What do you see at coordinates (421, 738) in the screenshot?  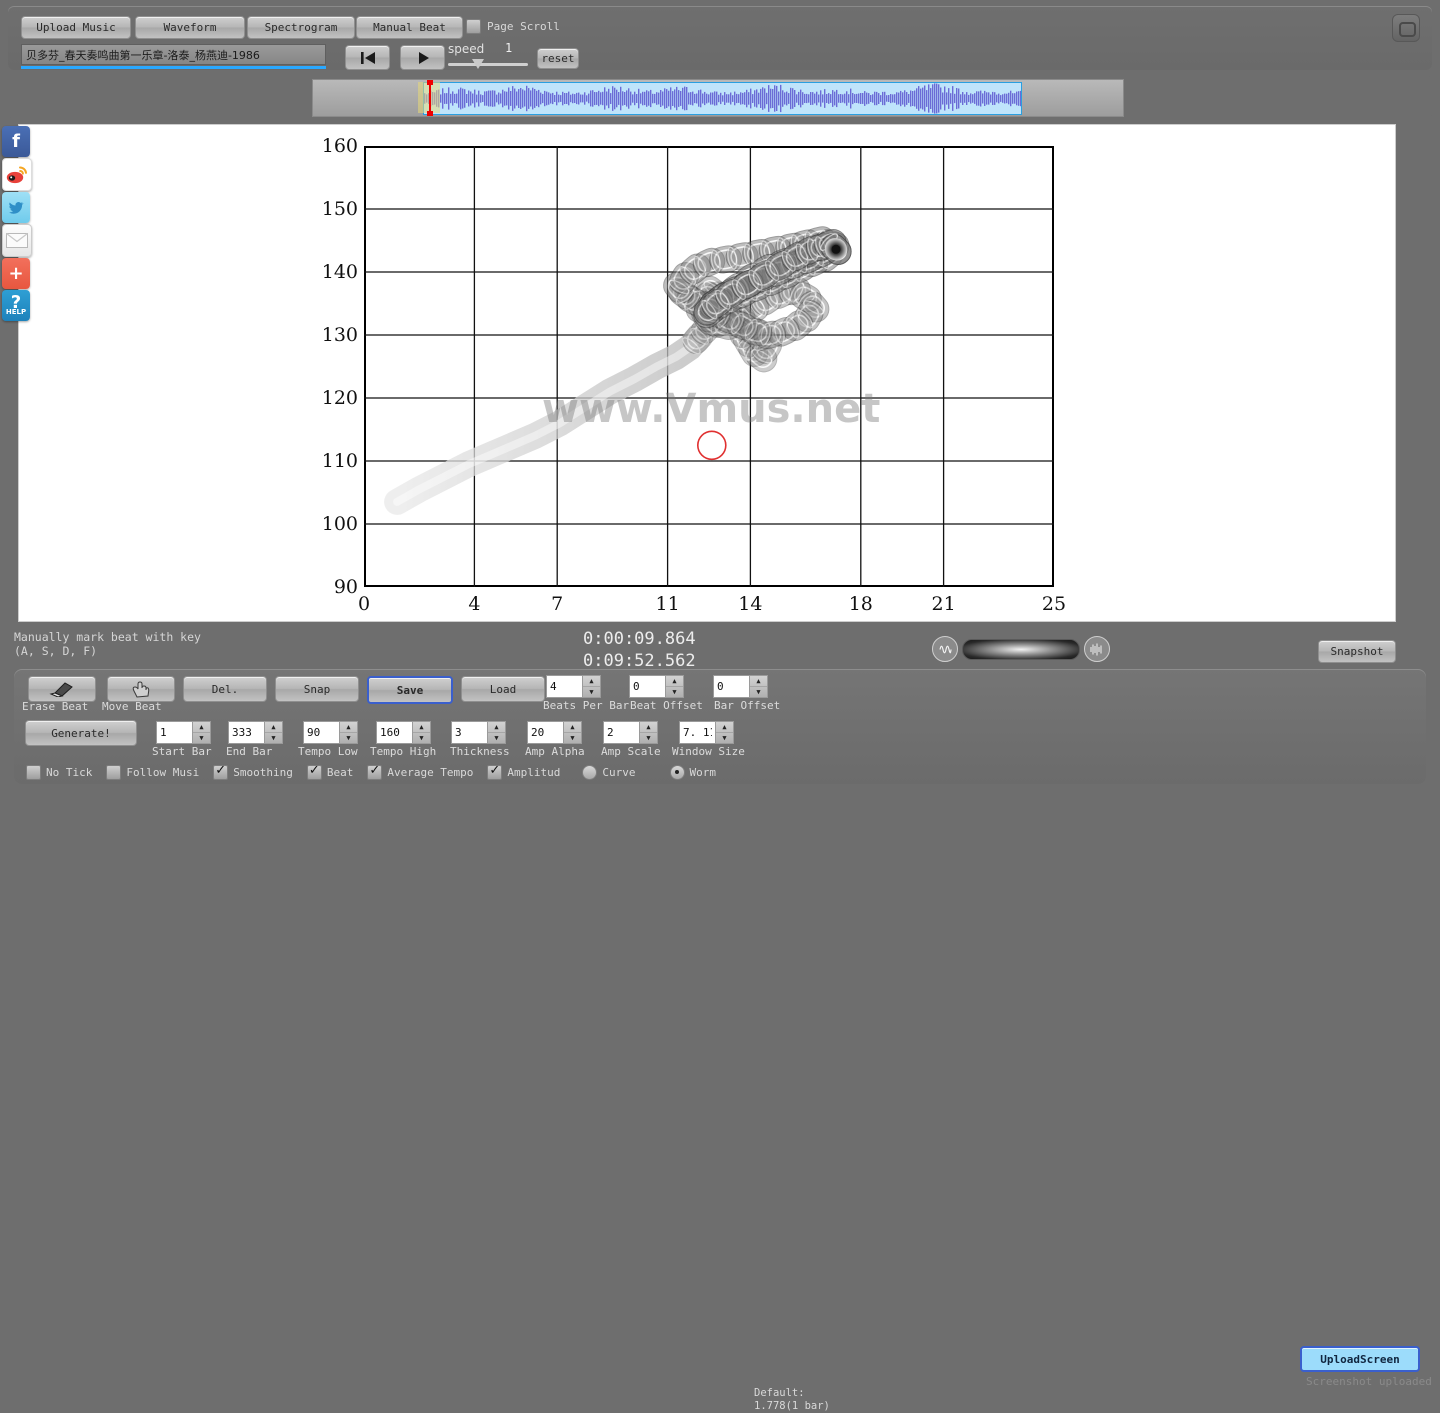 I see `tempo-high-decrement: ▼` at bounding box center [421, 738].